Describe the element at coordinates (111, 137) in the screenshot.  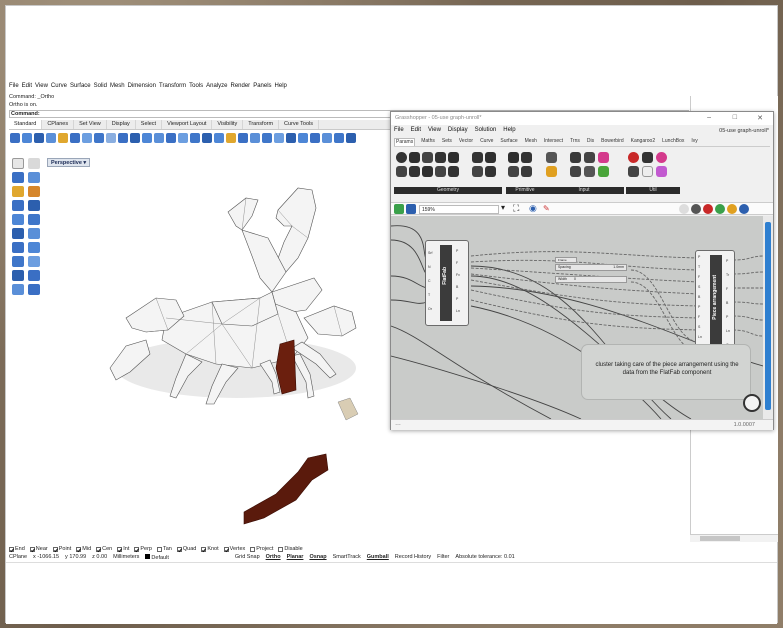
I see `rotate-view-icon` at that location.